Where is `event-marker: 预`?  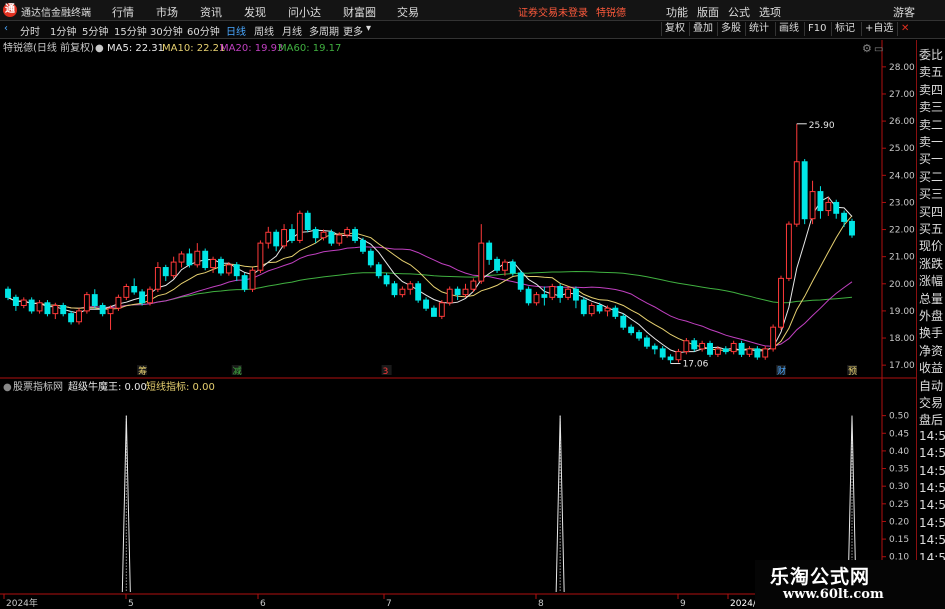 event-marker: 预 is located at coordinates (852, 371).